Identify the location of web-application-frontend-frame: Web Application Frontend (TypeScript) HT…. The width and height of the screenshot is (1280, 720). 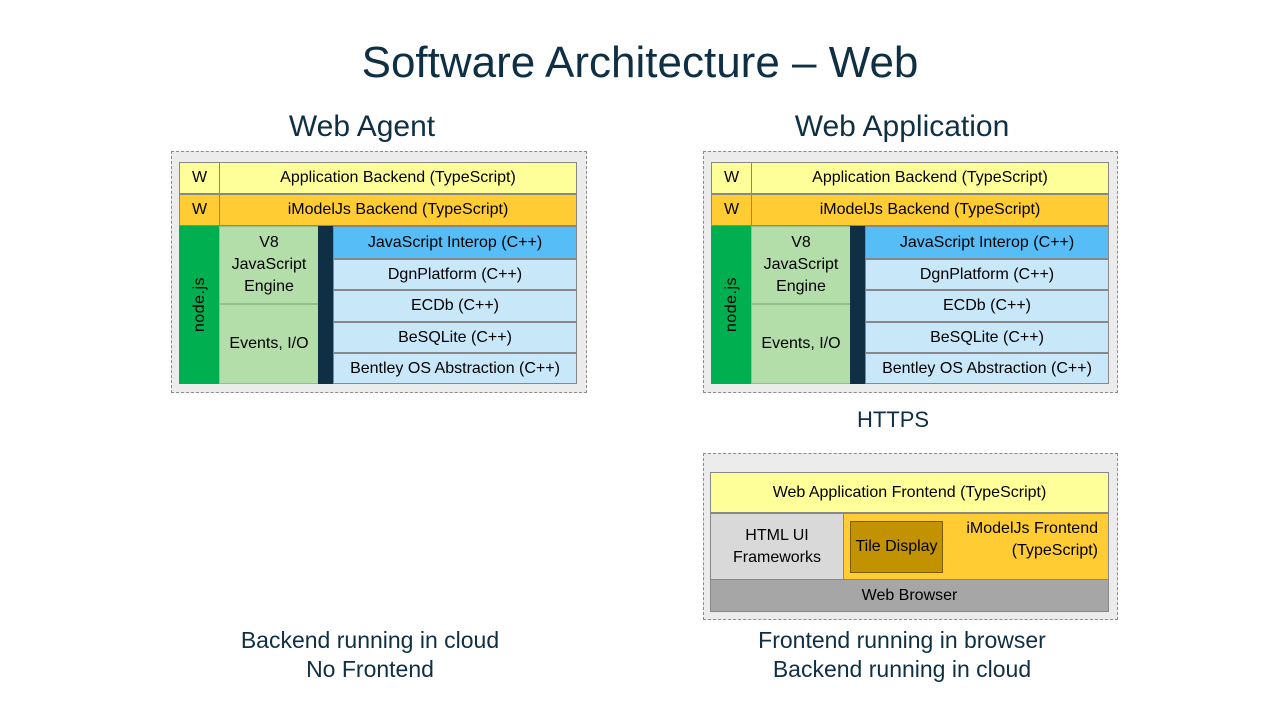
(910, 536).